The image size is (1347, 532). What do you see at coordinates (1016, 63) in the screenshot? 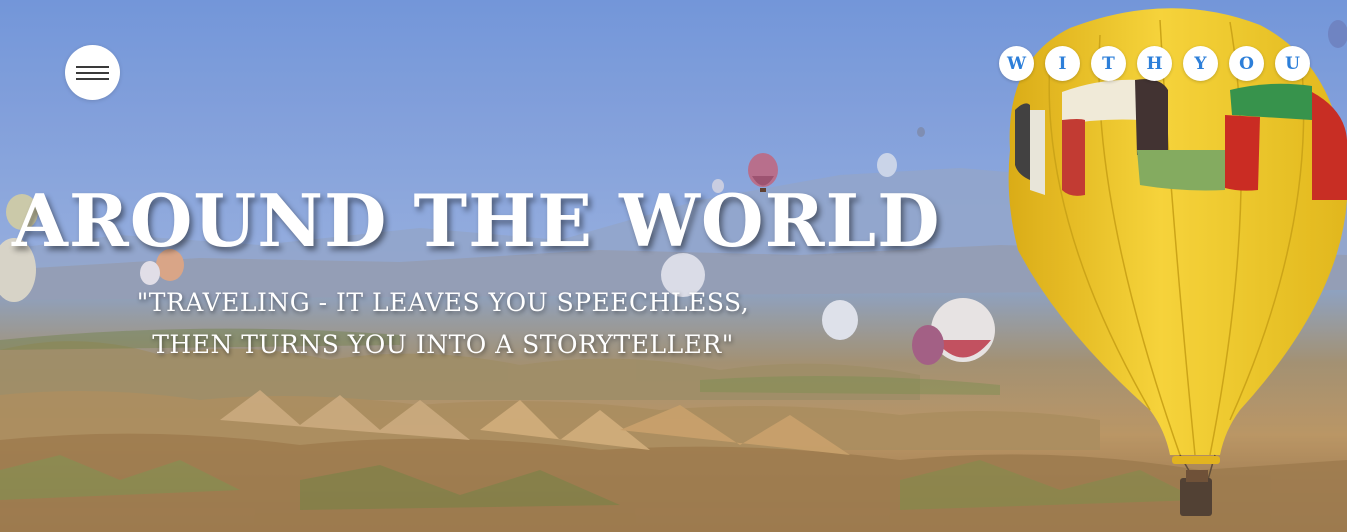
I see `brand-letter: W` at bounding box center [1016, 63].